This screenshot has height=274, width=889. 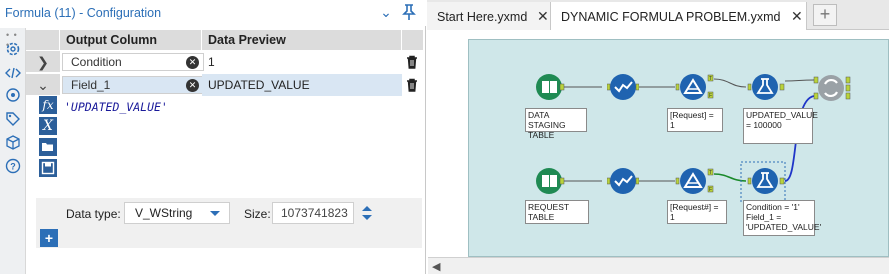 What do you see at coordinates (13, 143) in the screenshot?
I see `cube-icon` at bounding box center [13, 143].